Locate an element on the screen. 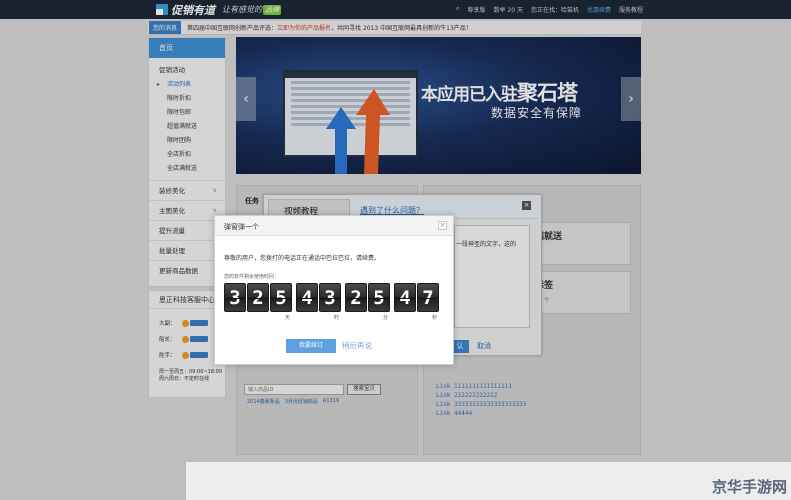  hot-word-link: A1319 is located at coordinates (331, 401).